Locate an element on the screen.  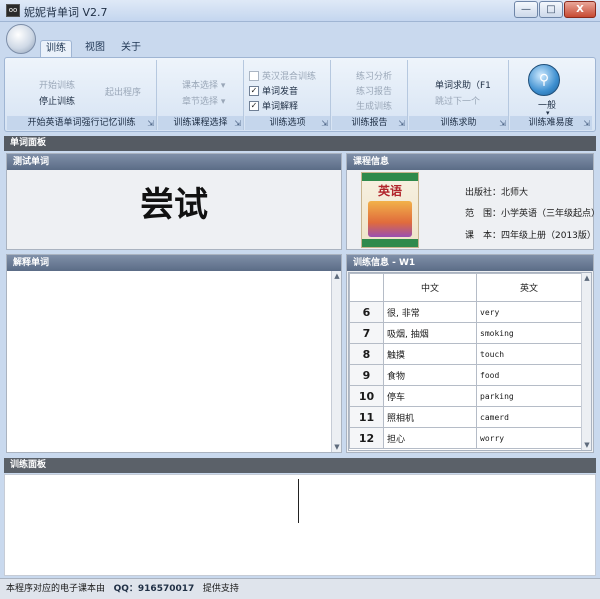
column-header is located at coordinates (366, 287).